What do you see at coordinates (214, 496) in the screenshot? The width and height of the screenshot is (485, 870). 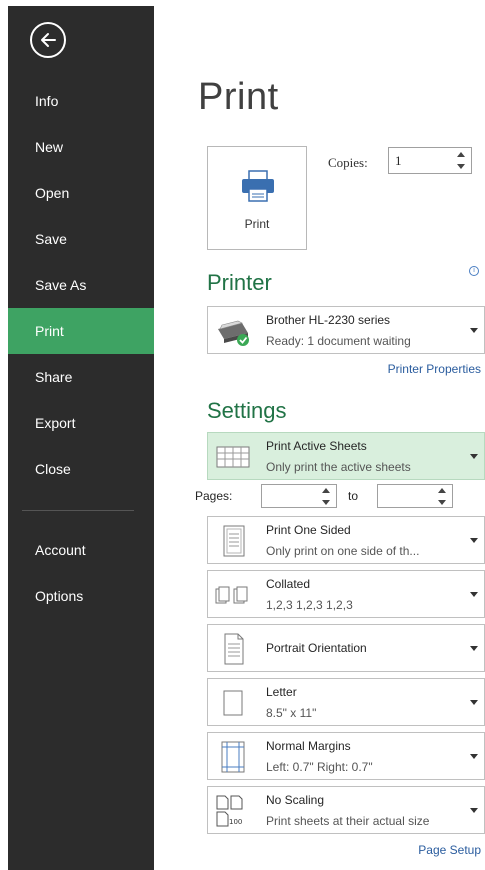 I see `pages-label: Pages:` at bounding box center [214, 496].